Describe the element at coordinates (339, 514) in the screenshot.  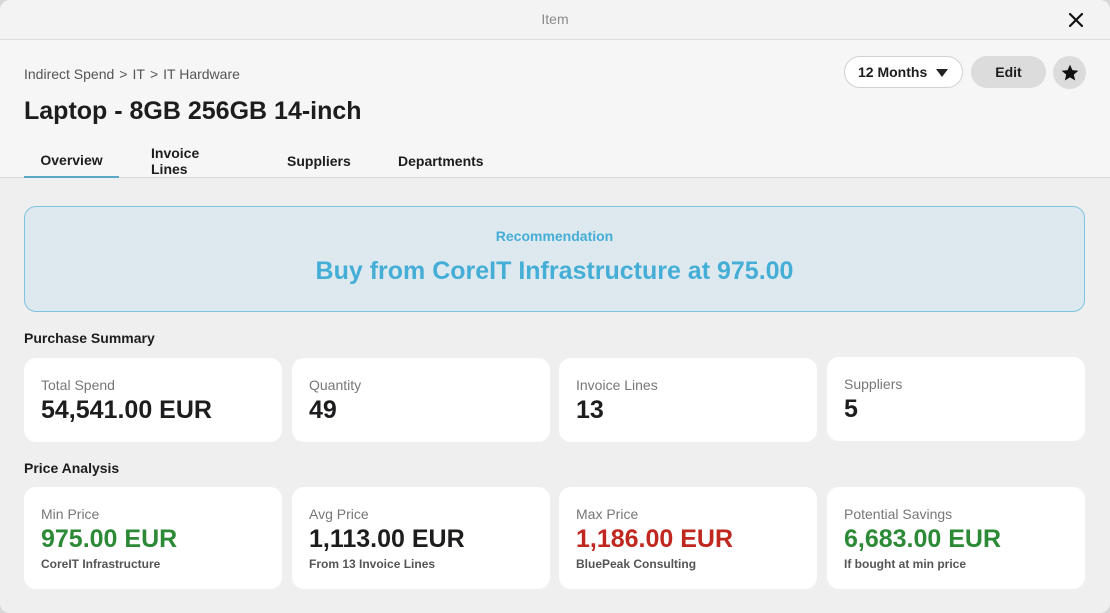
I see `card-label: Avg Price` at that location.